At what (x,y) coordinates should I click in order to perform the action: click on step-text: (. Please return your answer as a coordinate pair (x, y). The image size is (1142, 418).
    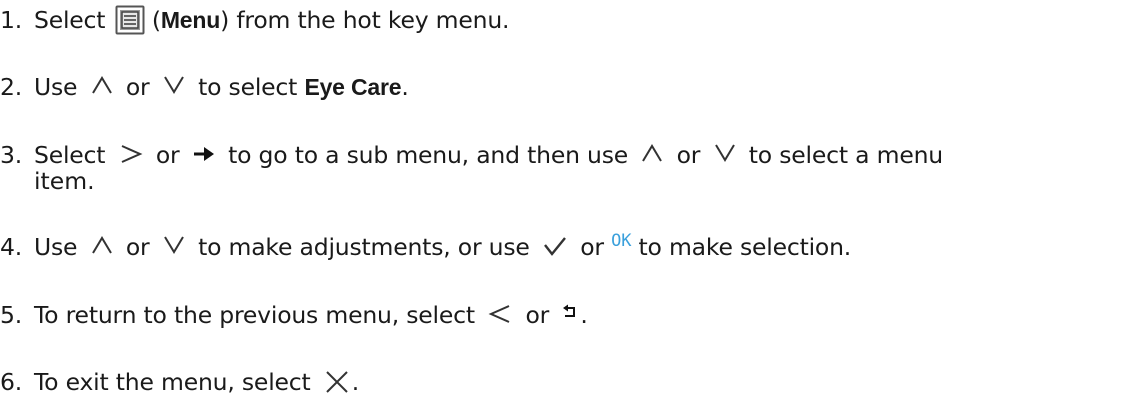
    Looking at the image, I should click on (156, 20).